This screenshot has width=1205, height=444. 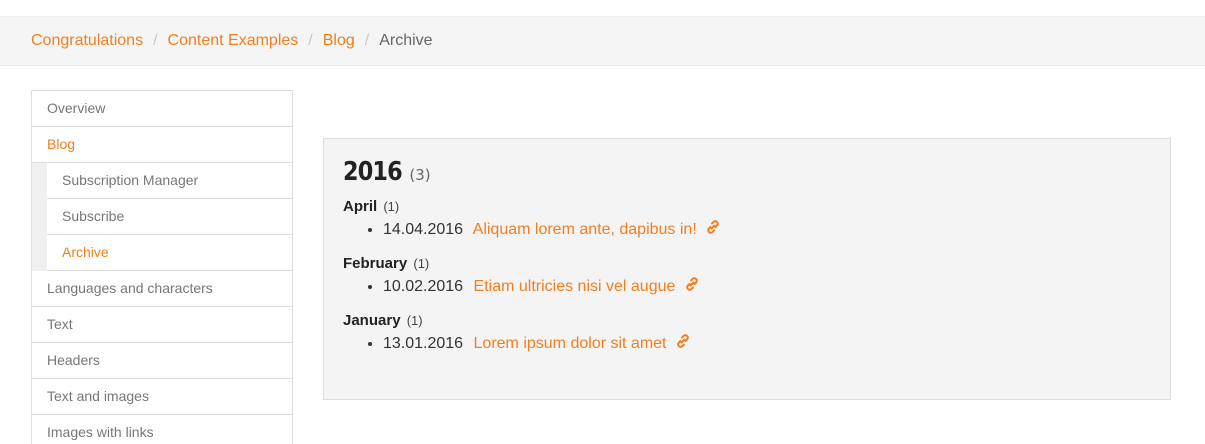 What do you see at coordinates (372, 320) in the screenshot?
I see `month-name: January` at bounding box center [372, 320].